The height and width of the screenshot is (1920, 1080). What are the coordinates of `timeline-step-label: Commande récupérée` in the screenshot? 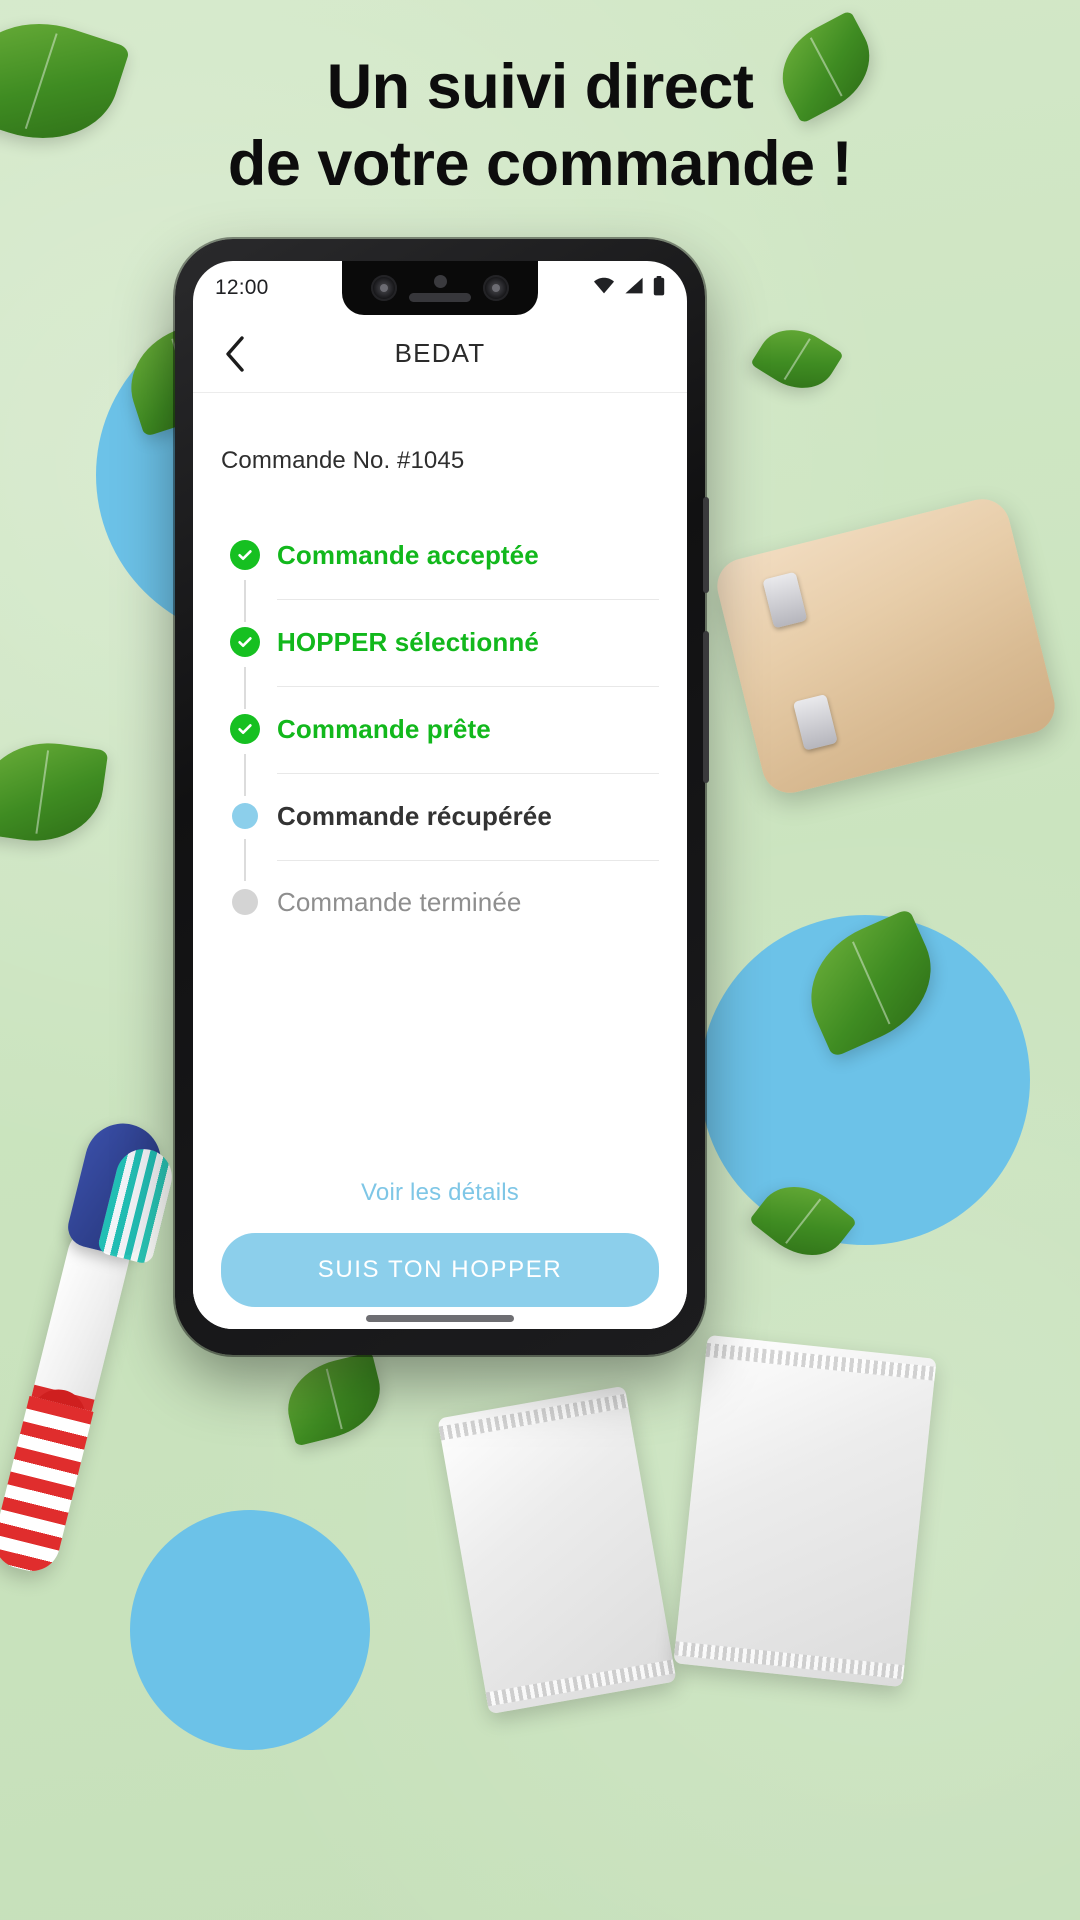 It's located at (414, 816).